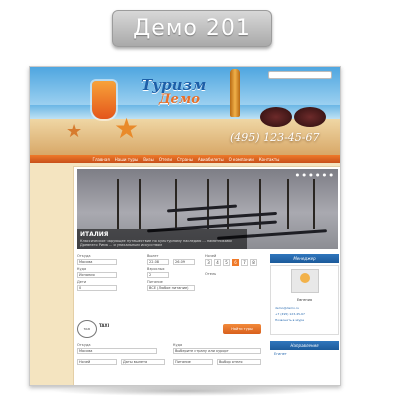 This screenshot has height=400, width=400. Describe the element at coordinates (158, 275) in the screenshot. I see `adults-select: 2` at that location.